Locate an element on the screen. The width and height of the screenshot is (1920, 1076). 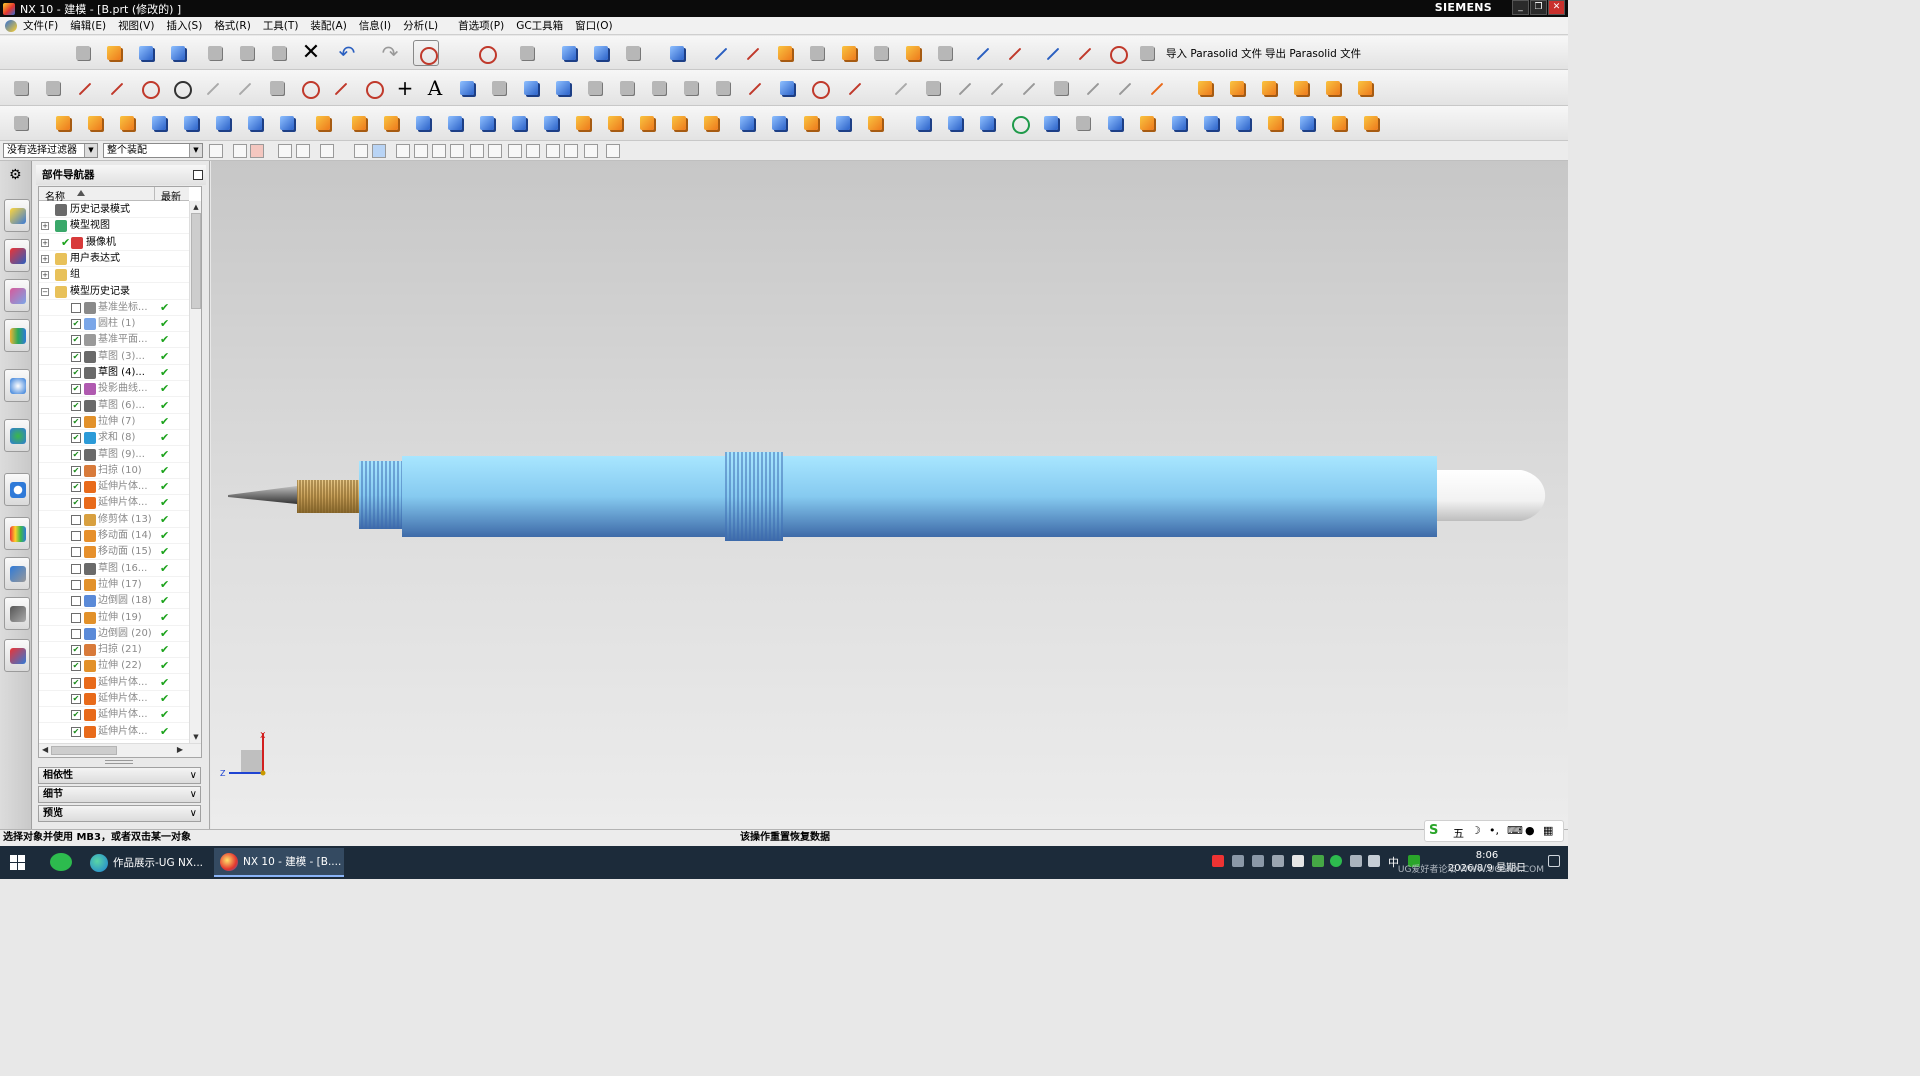
ruled-icon is located at coordinates (1019, 123).